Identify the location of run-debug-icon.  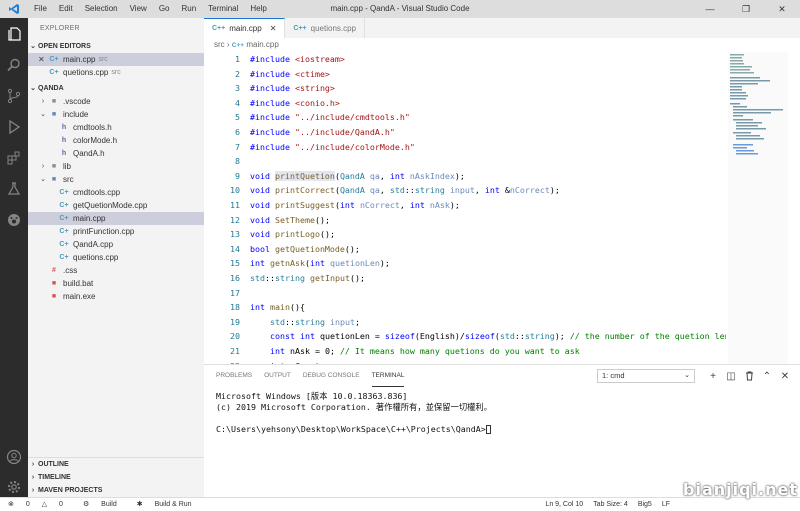
(14, 126).